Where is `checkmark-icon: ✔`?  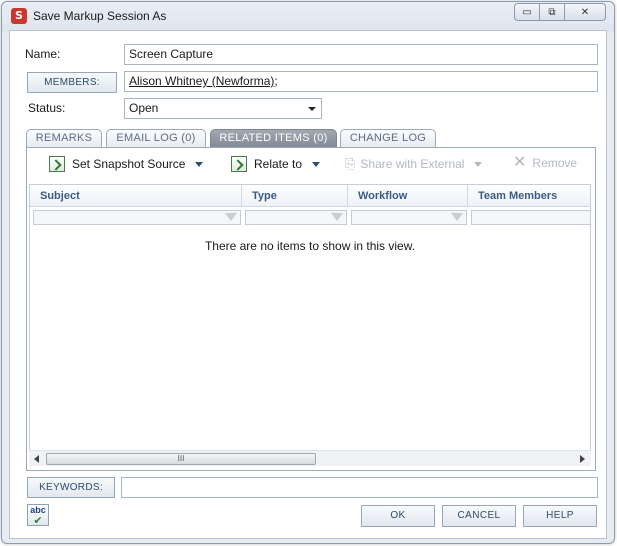 checkmark-icon: ✔ is located at coordinates (38, 521).